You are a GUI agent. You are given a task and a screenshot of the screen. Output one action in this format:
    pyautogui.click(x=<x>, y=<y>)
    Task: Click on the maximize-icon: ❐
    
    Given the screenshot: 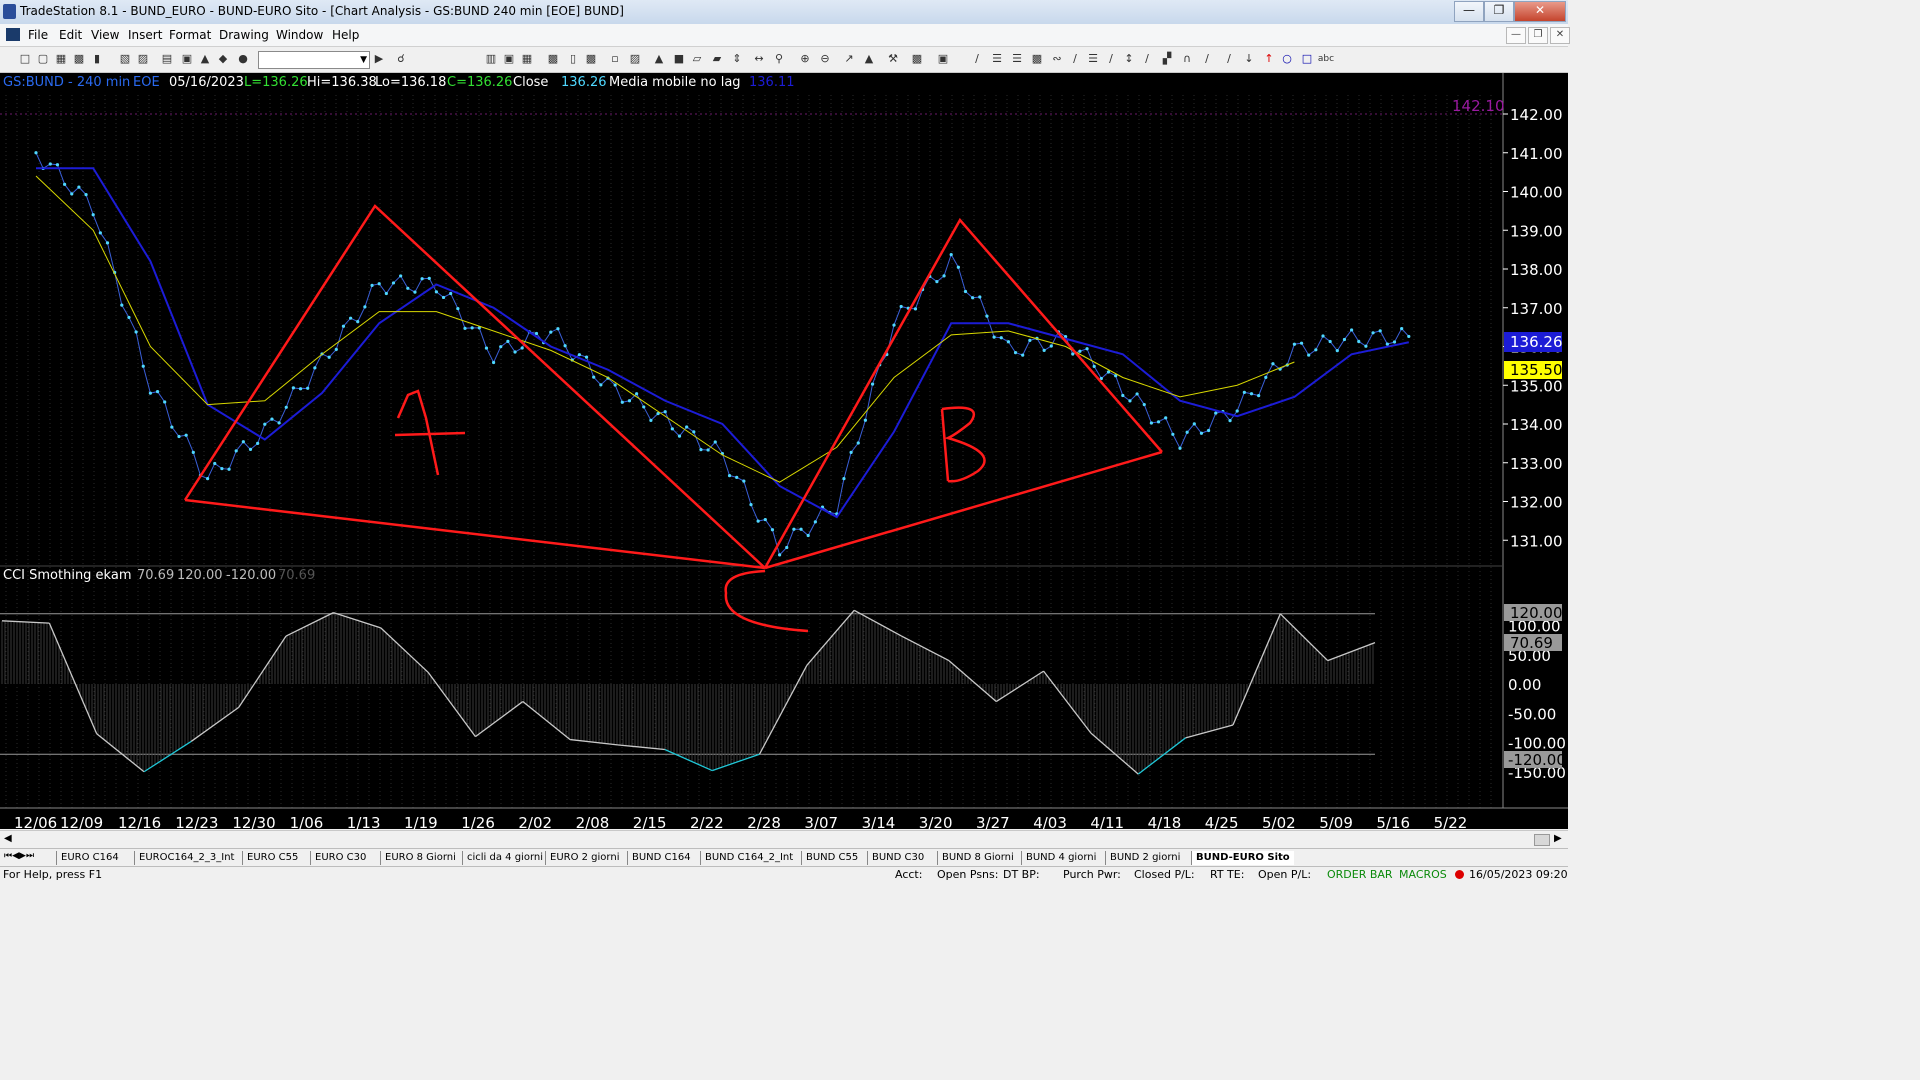 What is the action you would take?
    pyautogui.click(x=1499, y=11)
    